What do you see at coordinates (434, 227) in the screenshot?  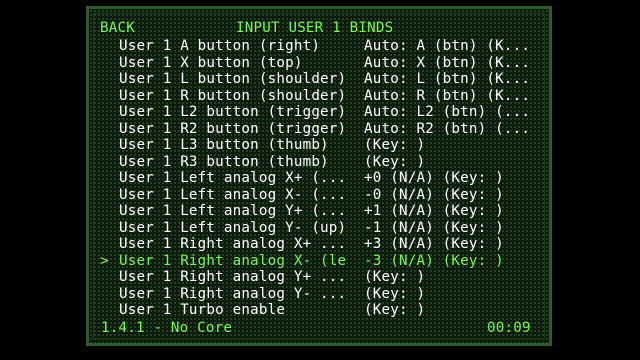 I see `bind-value: -1 (N/A) (Key: )` at bounding box center [434, 227].